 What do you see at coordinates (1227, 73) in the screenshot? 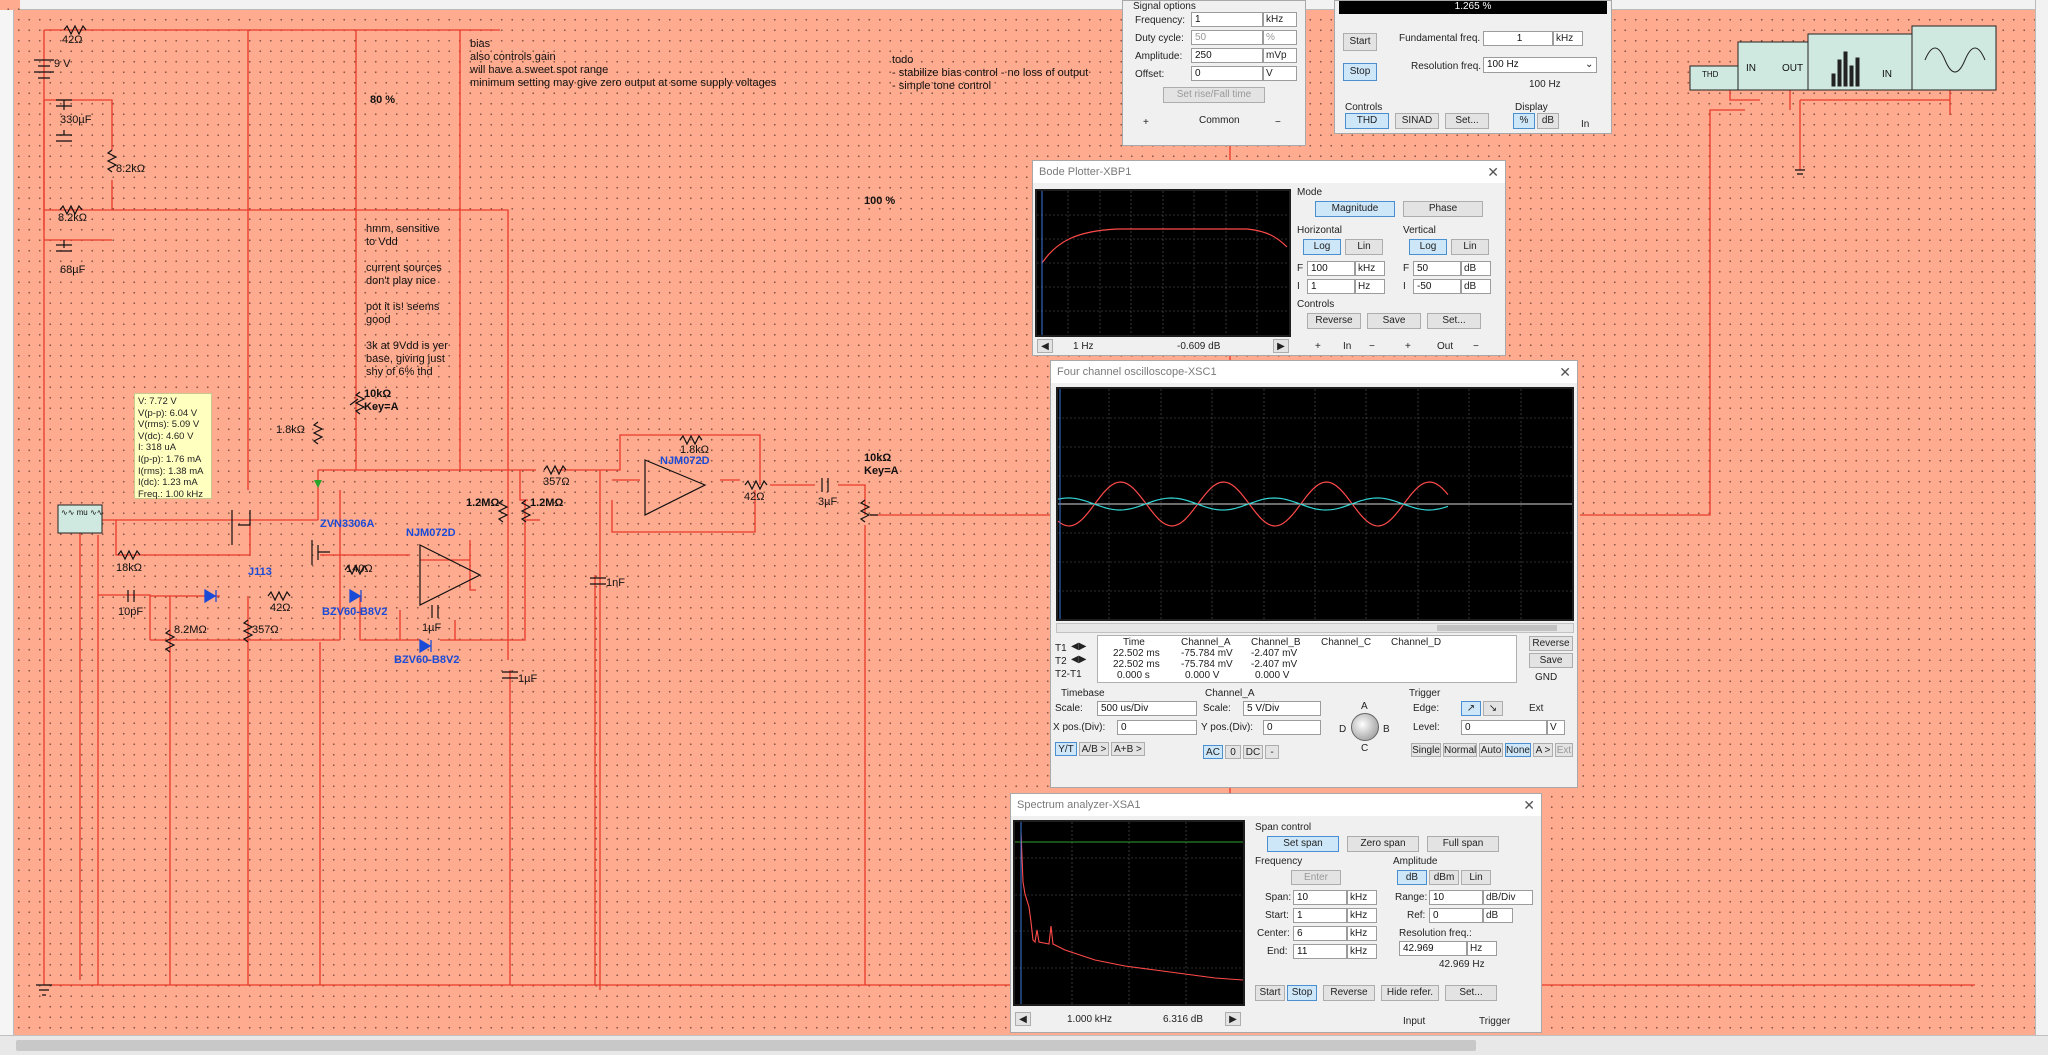
I see `offset-input: 0` at bounding box center [1227, 73].